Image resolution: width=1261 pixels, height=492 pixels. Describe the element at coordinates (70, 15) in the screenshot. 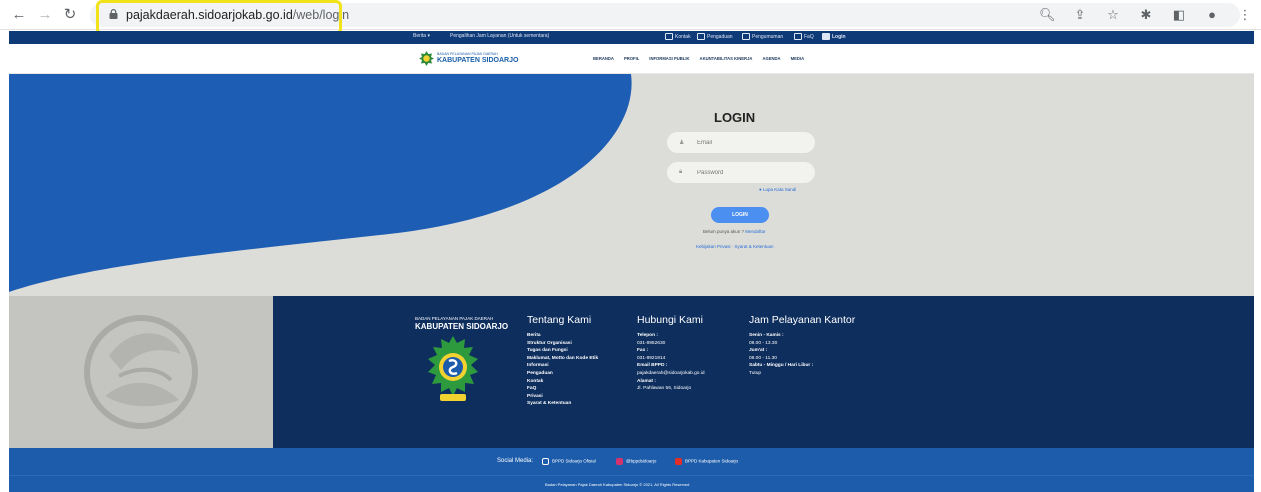

I see `reload-icon: ↻` at that location.